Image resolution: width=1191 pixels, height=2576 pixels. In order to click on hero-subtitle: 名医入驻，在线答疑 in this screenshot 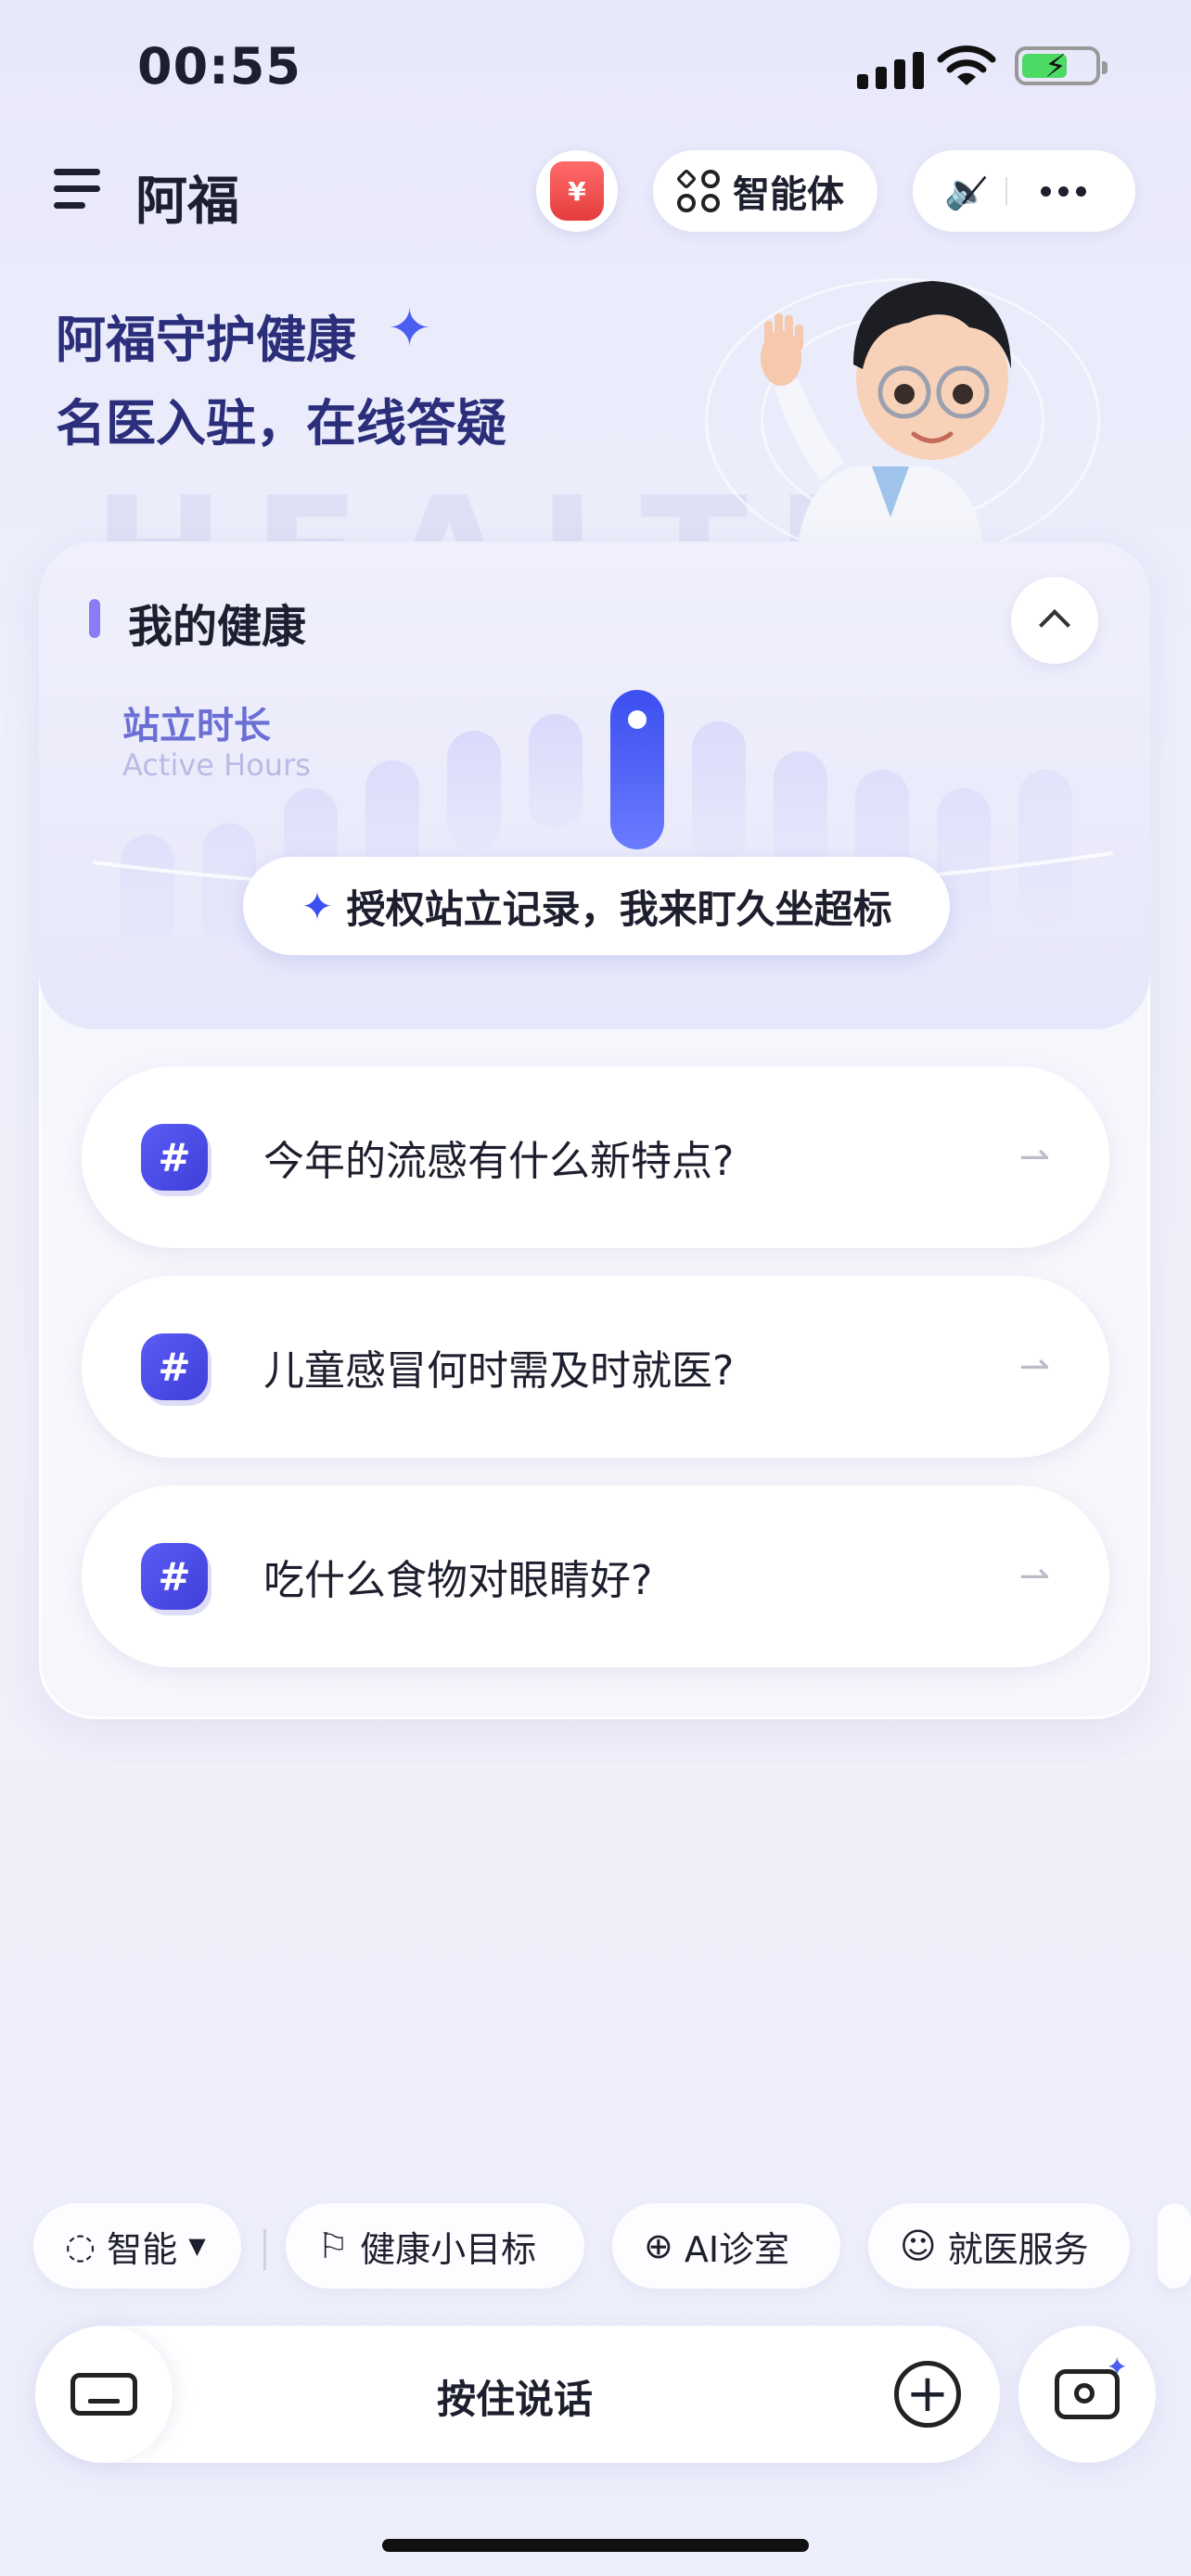, I will do `click(281, 423)`.